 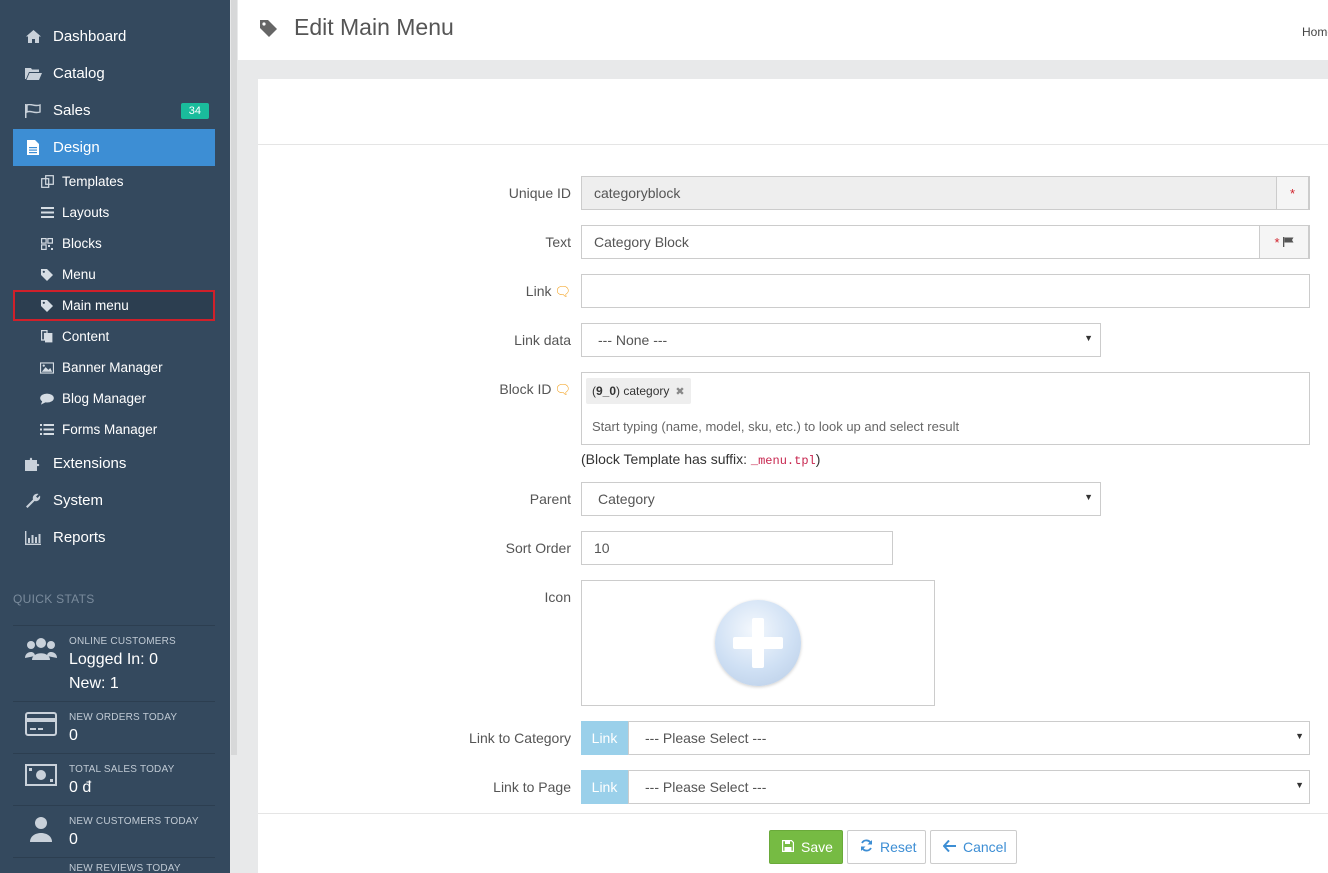 What do you see at coordinates (969, 787) in the screenshot?
I see `link-page-select: --- Please Select --- ▼` at bounding box center [969, 787].